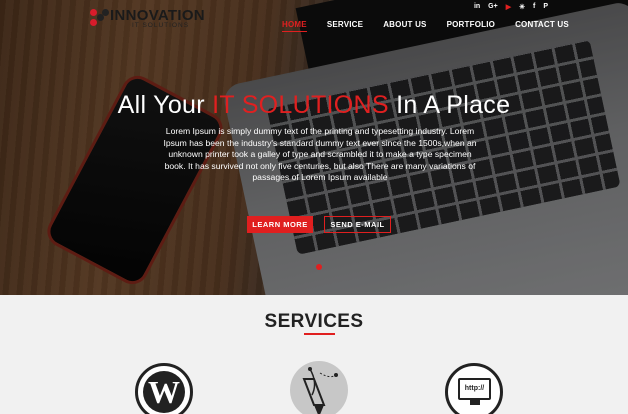 This screenshot has width=628, height=414. Describe the element at coordinates (471, 26) in the screenshot. I see `nav-item-portfolio: PORTFOLIO` at that location.